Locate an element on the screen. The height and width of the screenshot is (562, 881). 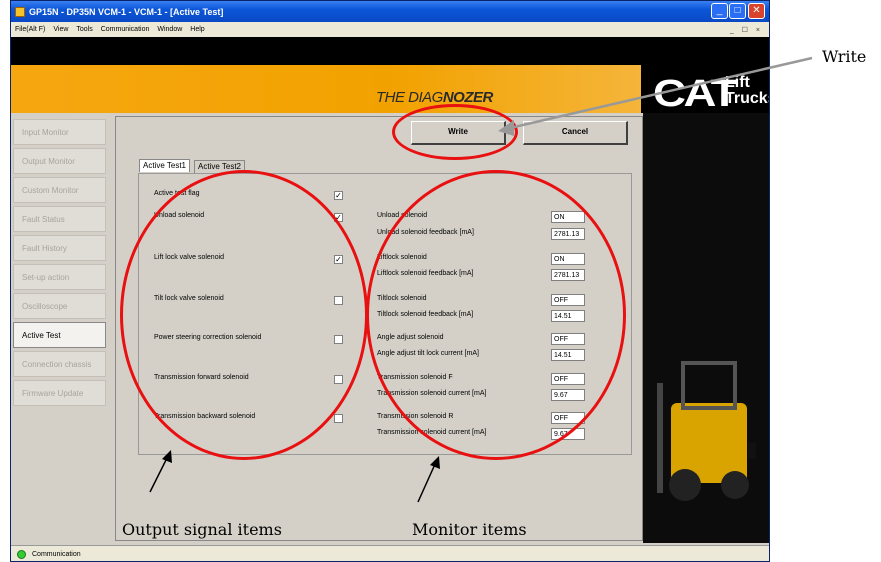
monitor-arrowhead is located at coordinates (435, 462).